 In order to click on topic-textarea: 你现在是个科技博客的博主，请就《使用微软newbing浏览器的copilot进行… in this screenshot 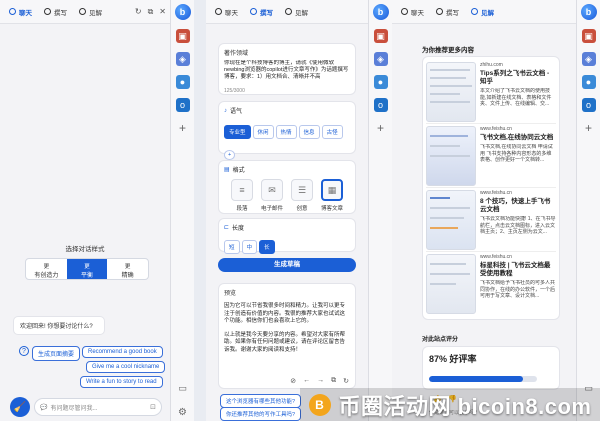, I will do `click(287, 74)`.